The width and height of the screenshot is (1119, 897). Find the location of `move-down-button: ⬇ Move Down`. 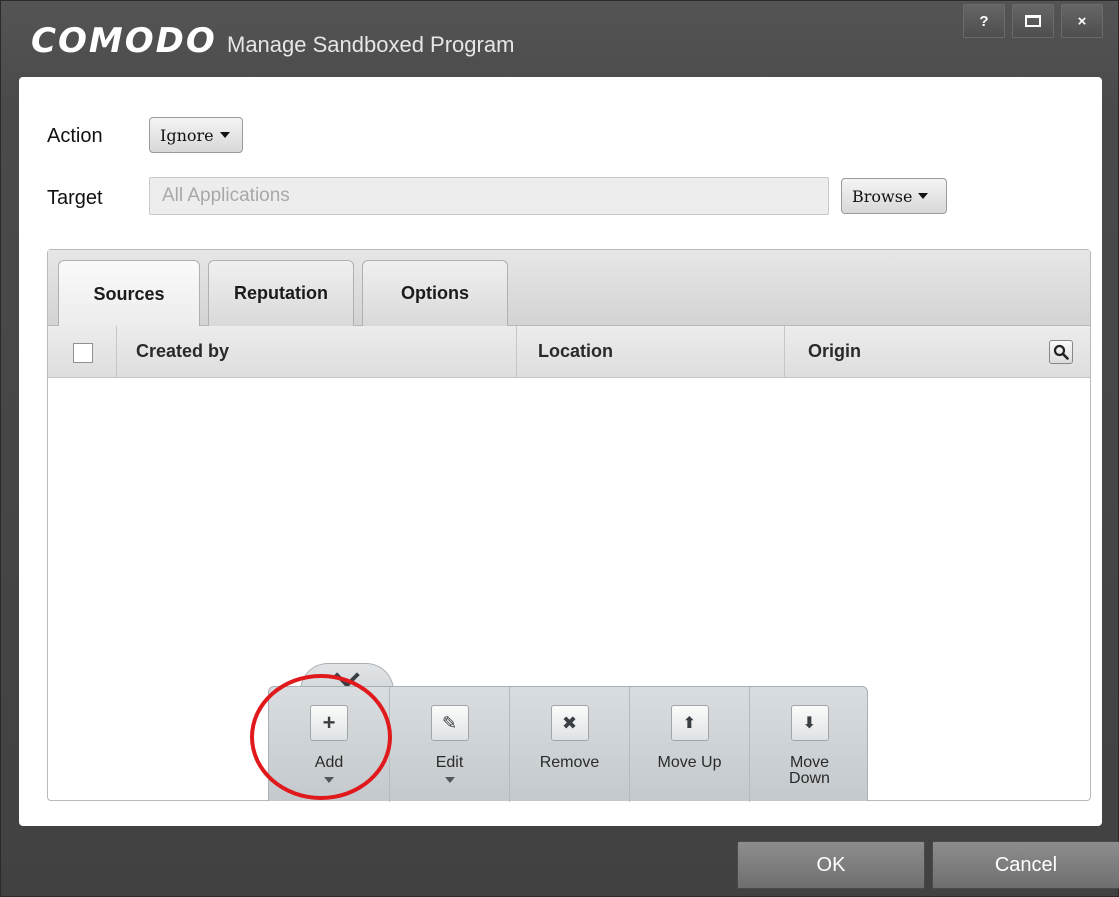

move-down-button: ⬇ Move Down is located at coordinates (809, 744).